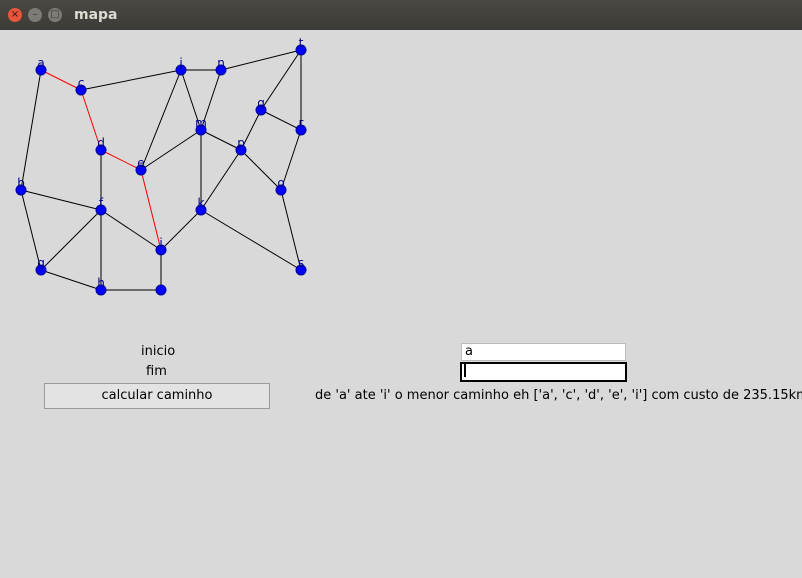 The image size is (802, 578). I want to click on edge-p-o, so click(261, 170).